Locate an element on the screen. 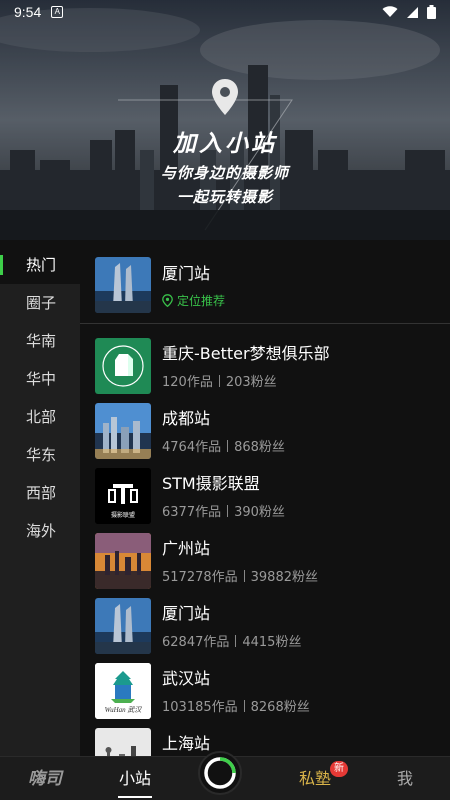  sidebar-item-hot: 热门 is located at coordinates (40, 265).